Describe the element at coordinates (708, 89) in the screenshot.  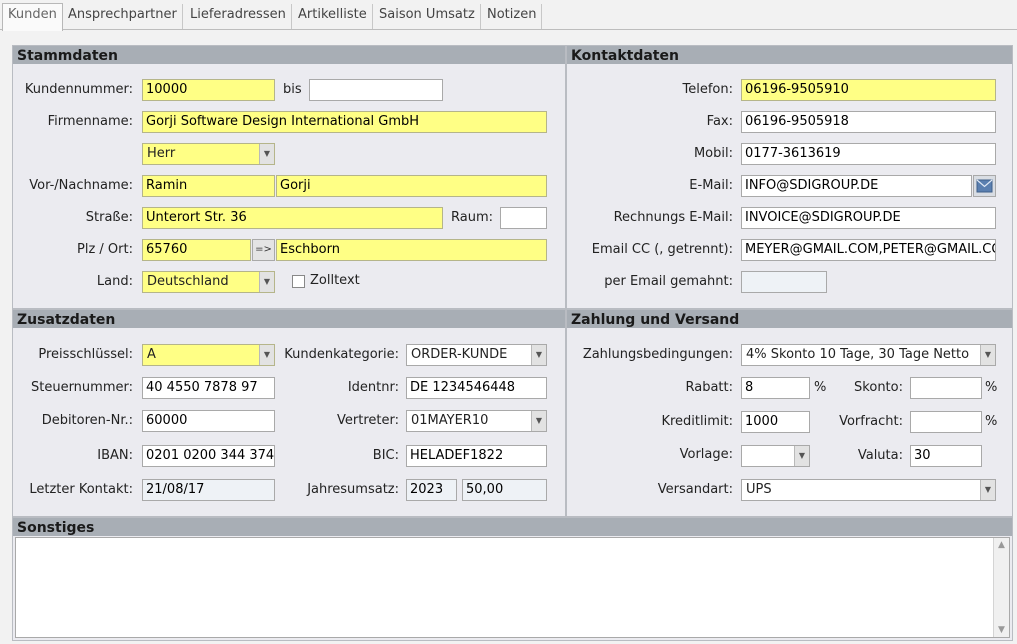
I see `telefon-label: Telefon:` at that location.